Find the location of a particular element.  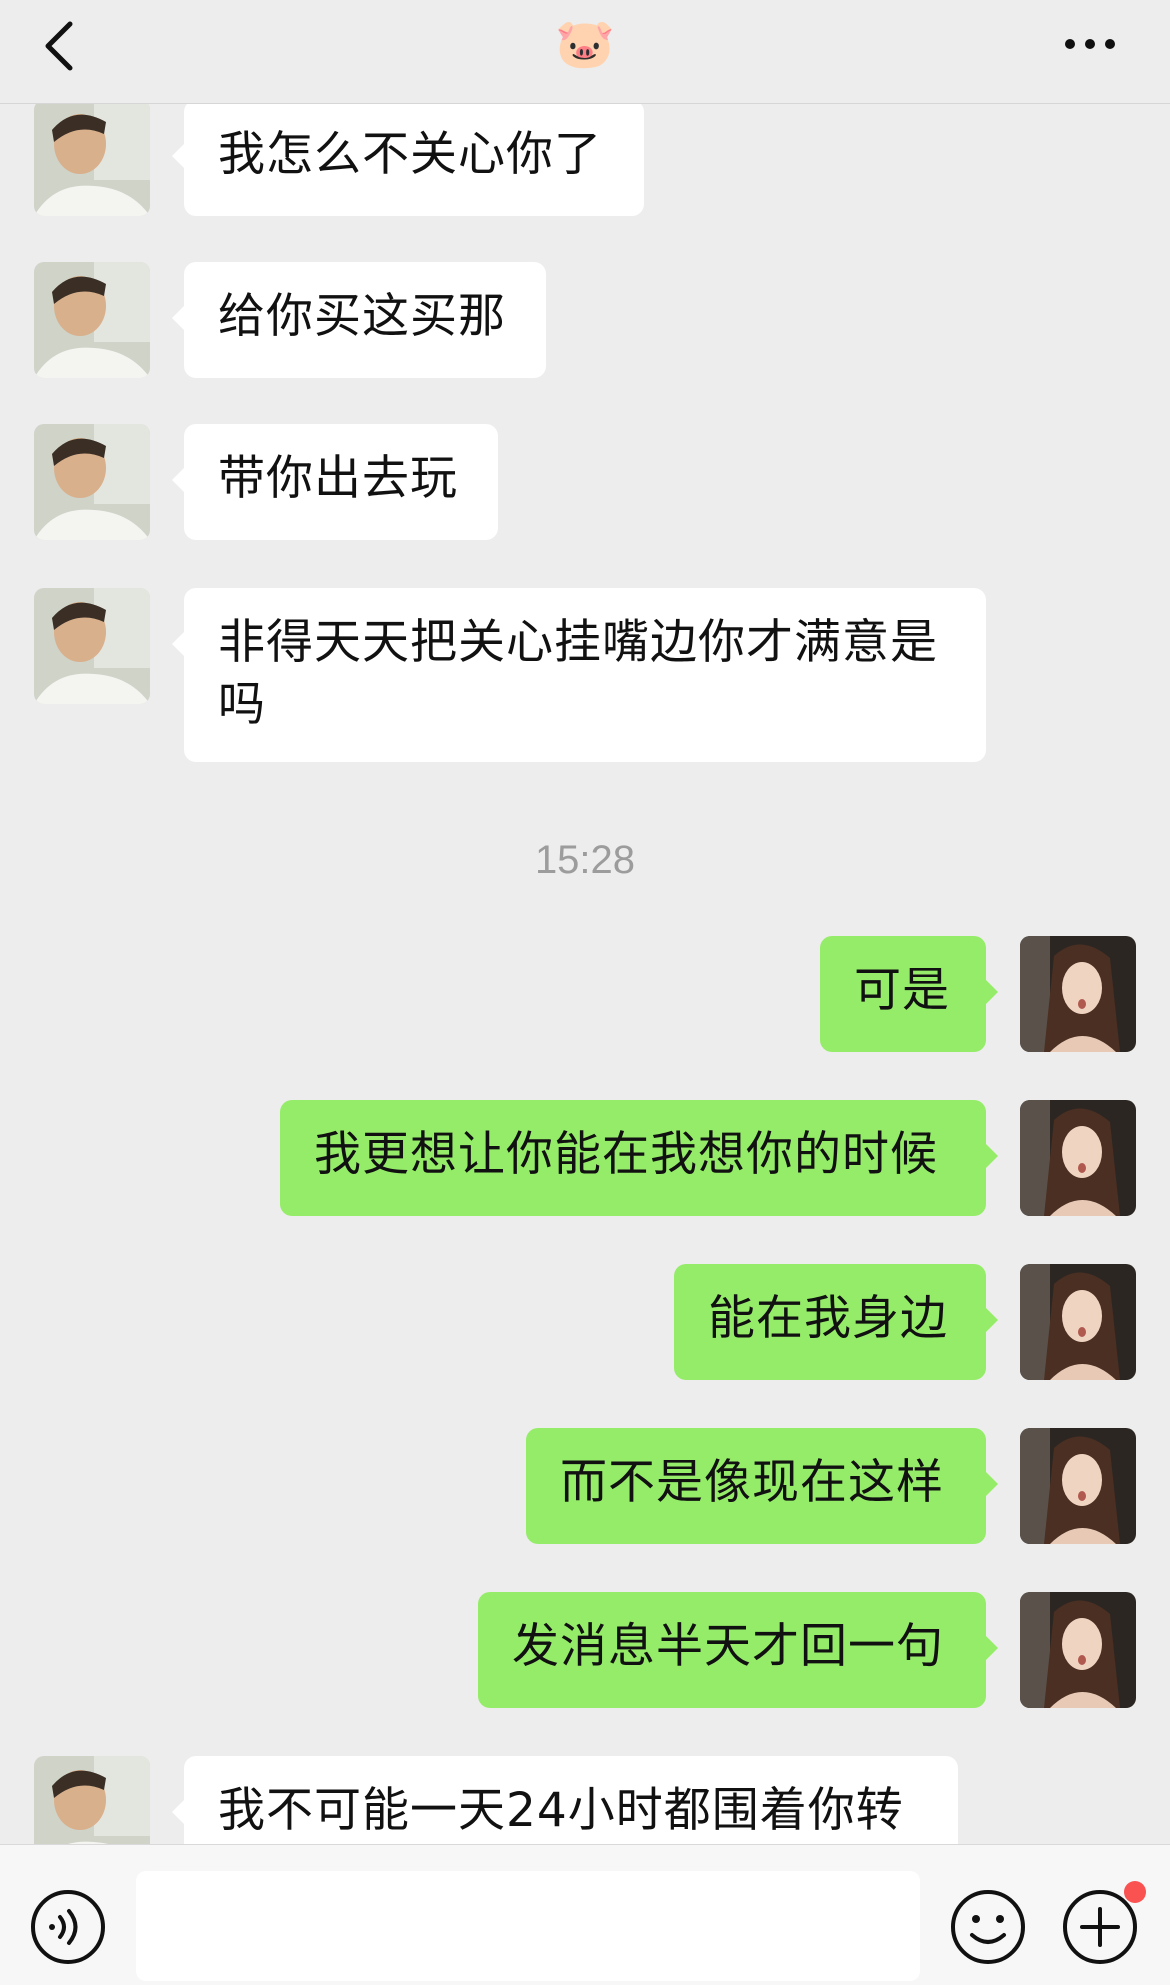

message-bubble-sent: 可是 is located at coordinates (909, 994).